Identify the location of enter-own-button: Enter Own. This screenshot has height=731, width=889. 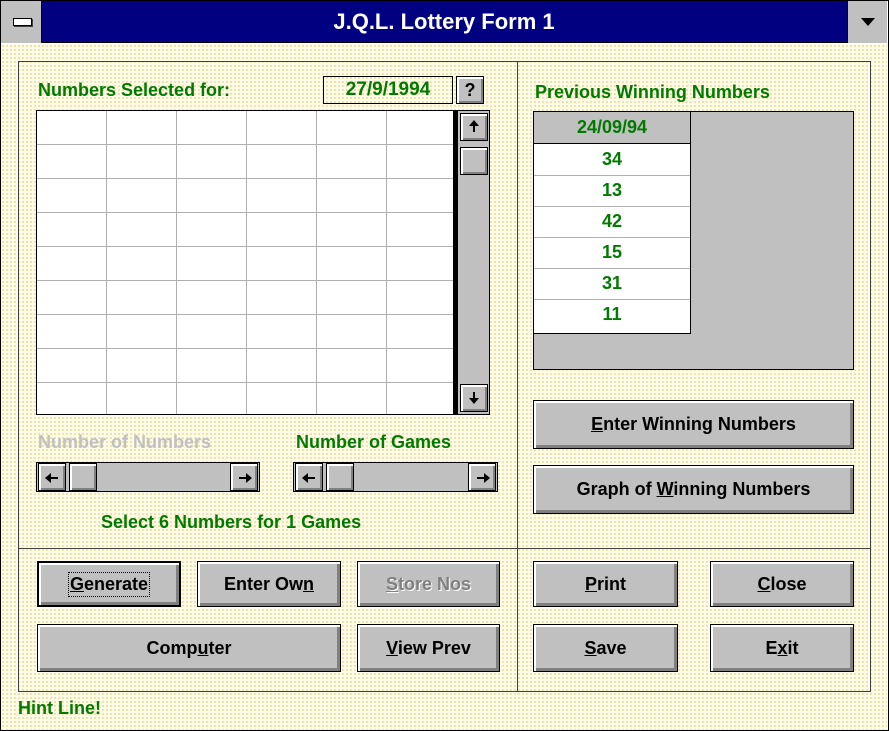
(269, 584).